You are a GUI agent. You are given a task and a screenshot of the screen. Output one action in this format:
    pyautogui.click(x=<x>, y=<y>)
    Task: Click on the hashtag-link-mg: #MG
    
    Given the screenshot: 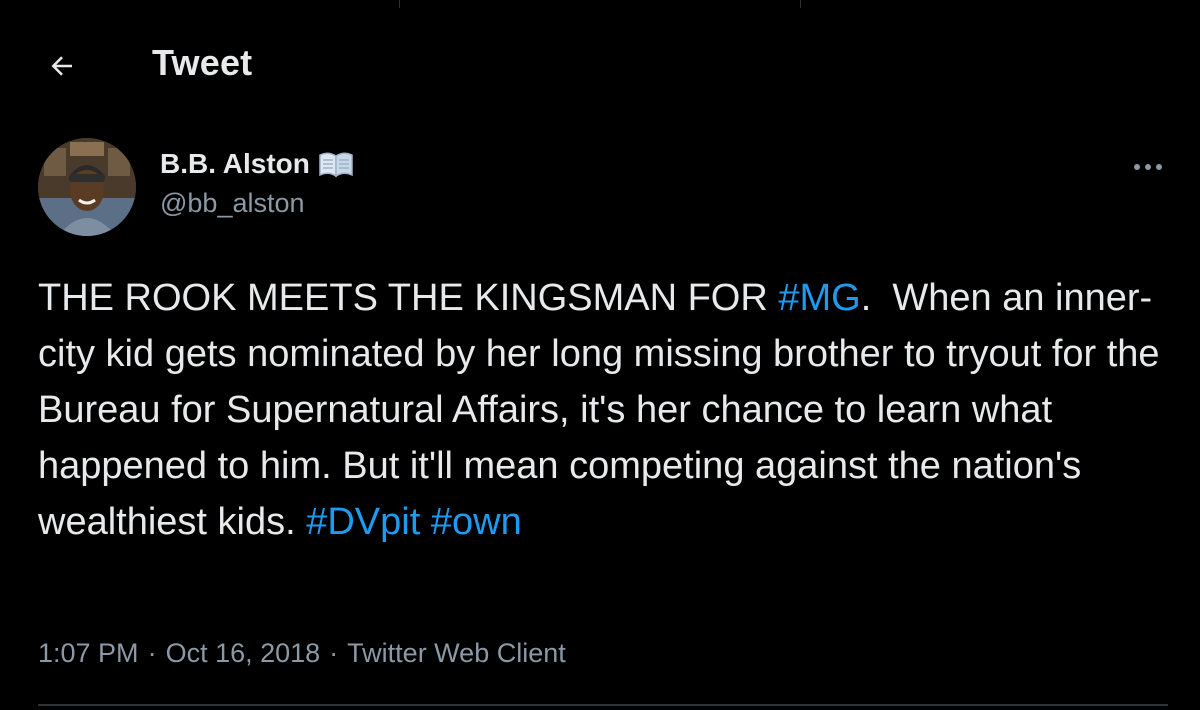 What is the action you would take?
    pyautogui.click(x=819, y=298)
    